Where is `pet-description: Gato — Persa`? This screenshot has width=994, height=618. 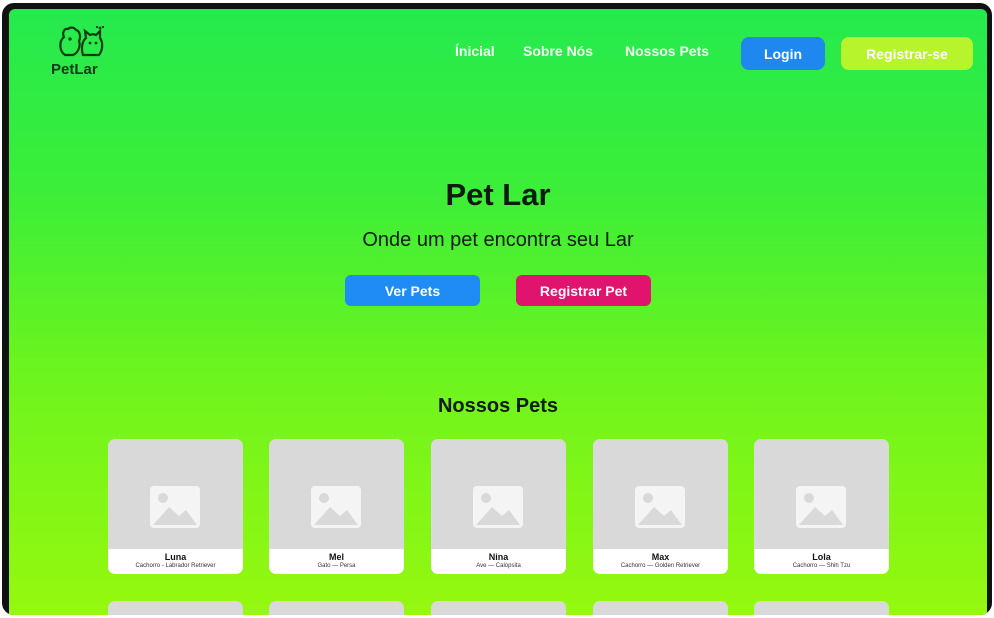 pet-description: Gato — Persa is located at coordinates (336, 566).